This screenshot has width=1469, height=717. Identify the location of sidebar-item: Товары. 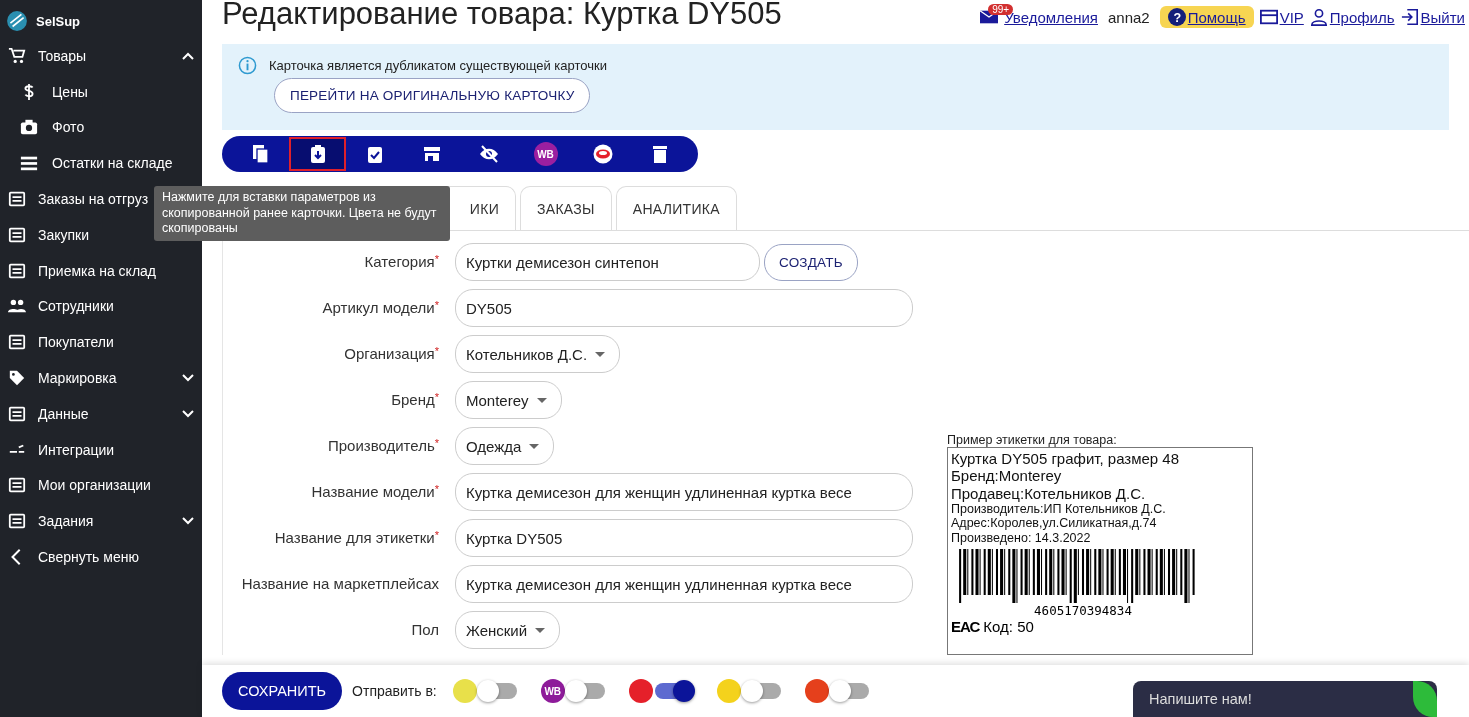
(101, 56).